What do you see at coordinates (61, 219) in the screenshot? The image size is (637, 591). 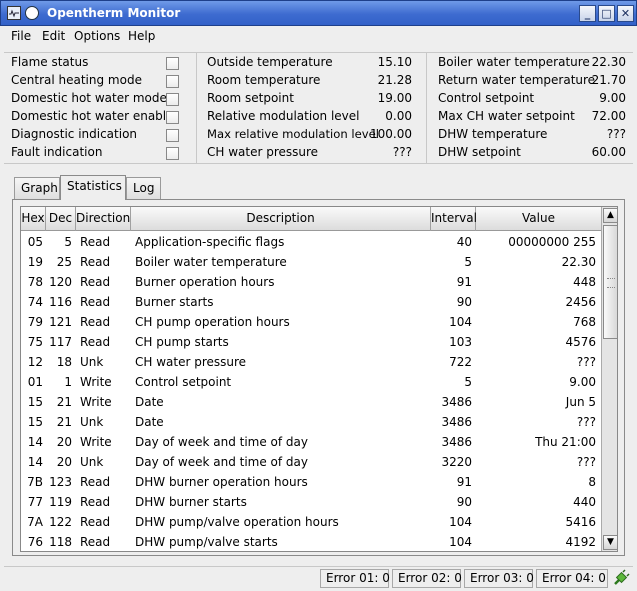 I see `column-header-dec: Dec` at bounding box center [61, 219].